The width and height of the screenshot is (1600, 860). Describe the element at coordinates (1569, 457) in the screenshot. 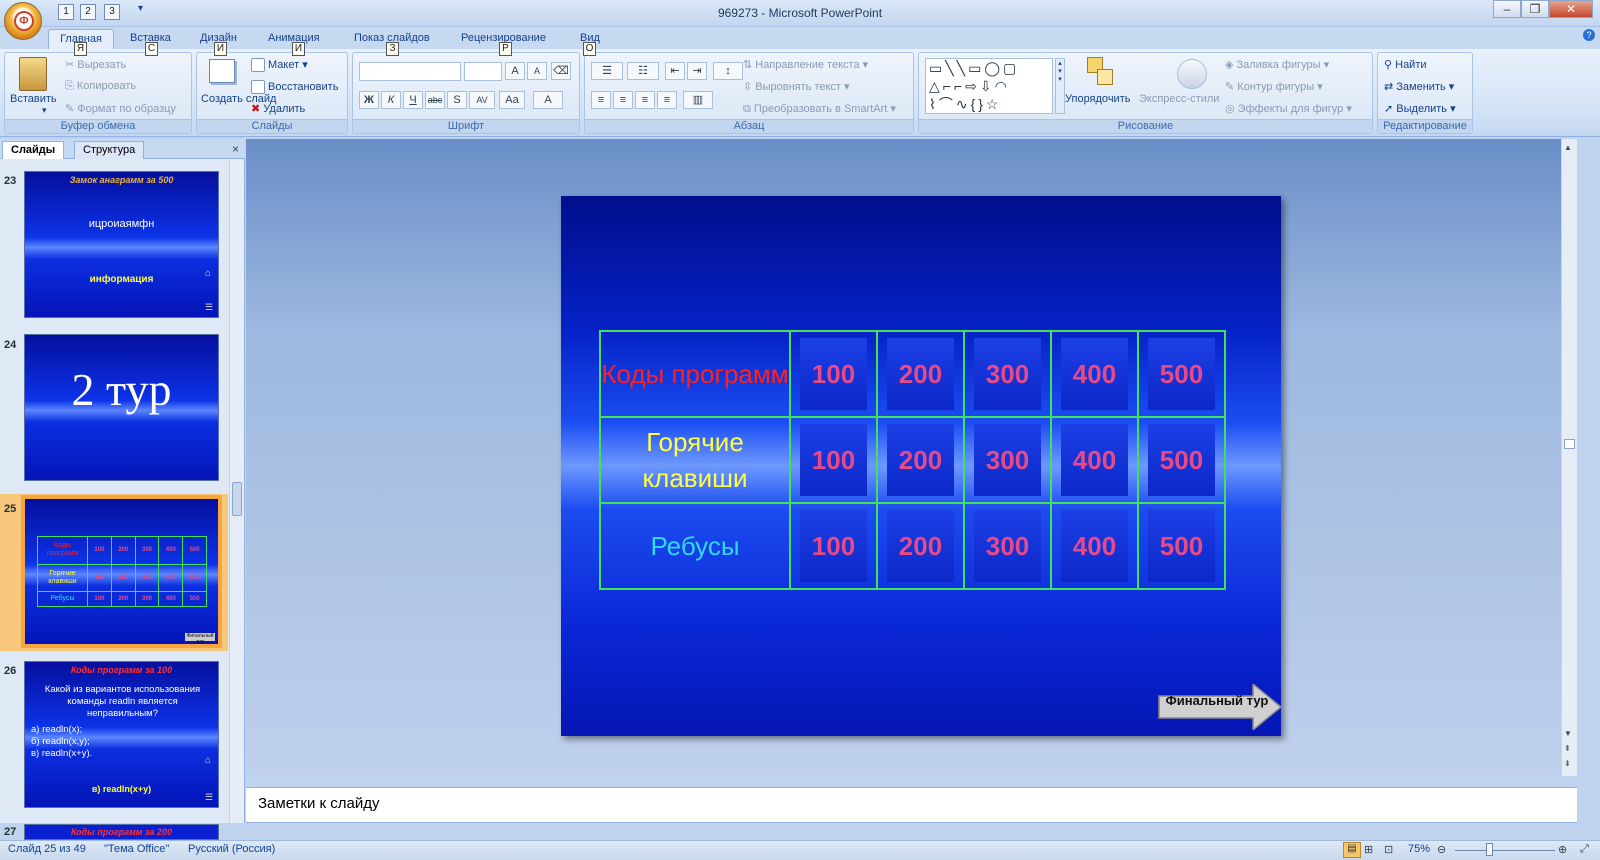

I see `main-scrollbar: ▲ ▼ ⇞ ⇟` at that location.